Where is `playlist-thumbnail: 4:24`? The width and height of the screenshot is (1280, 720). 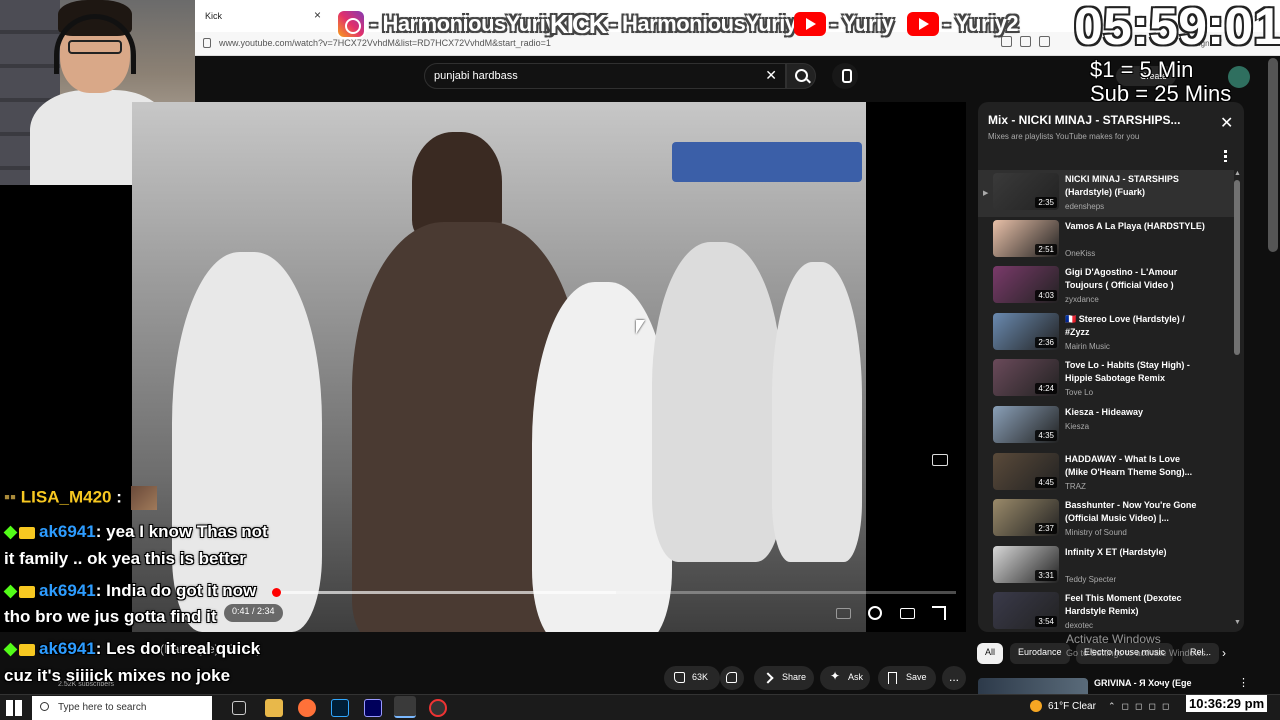
playlist-thumbnail: 4:24 is located at coordinates (1026, 378).